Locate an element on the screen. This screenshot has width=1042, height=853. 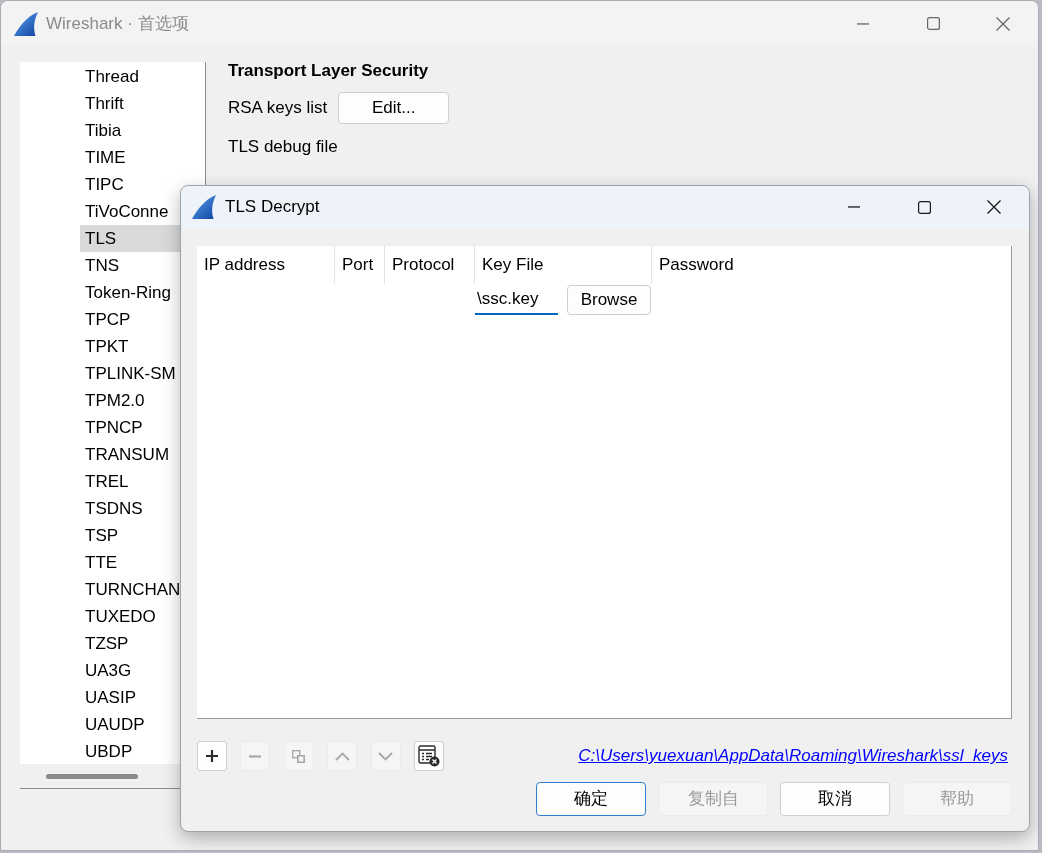
column-header: IP address is located at coordinates (266, 265).